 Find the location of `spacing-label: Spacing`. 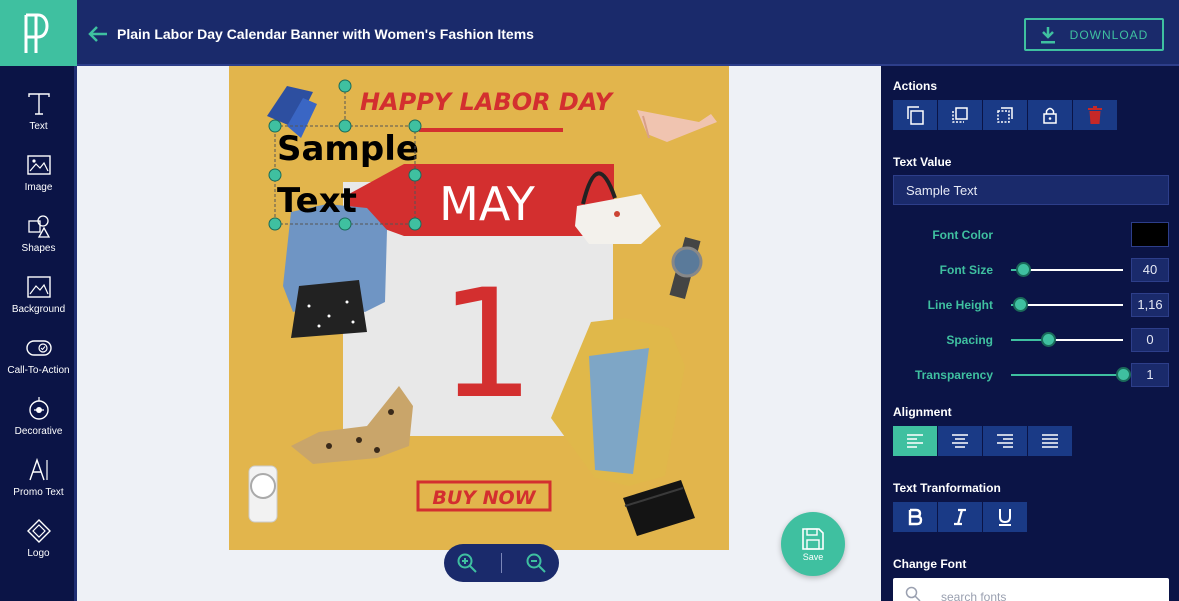

spacing-label: Spacing is located at coordinates (969, 340).